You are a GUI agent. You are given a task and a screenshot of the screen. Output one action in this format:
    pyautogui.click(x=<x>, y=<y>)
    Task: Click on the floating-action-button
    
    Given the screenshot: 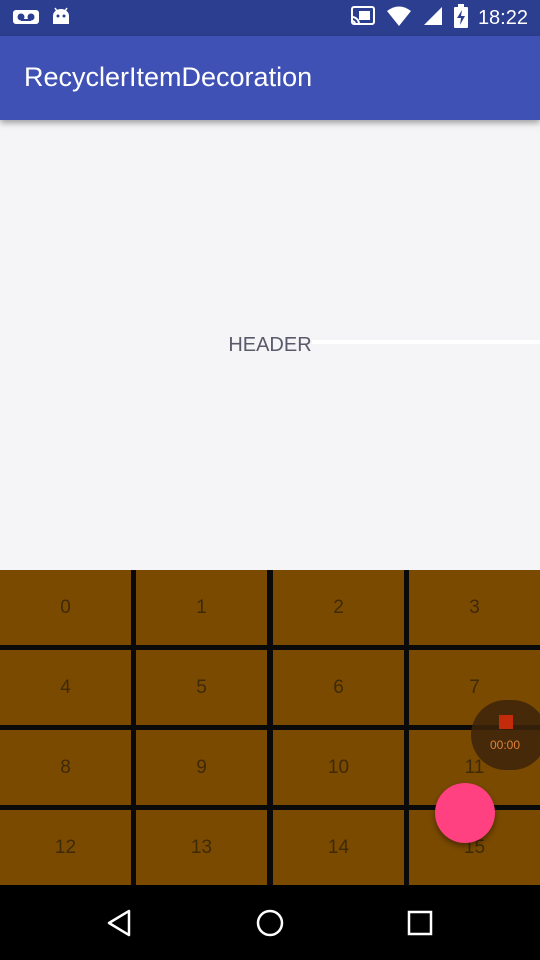 What is the action you would take?
    pyautogui.click(x=465, y=813)
    